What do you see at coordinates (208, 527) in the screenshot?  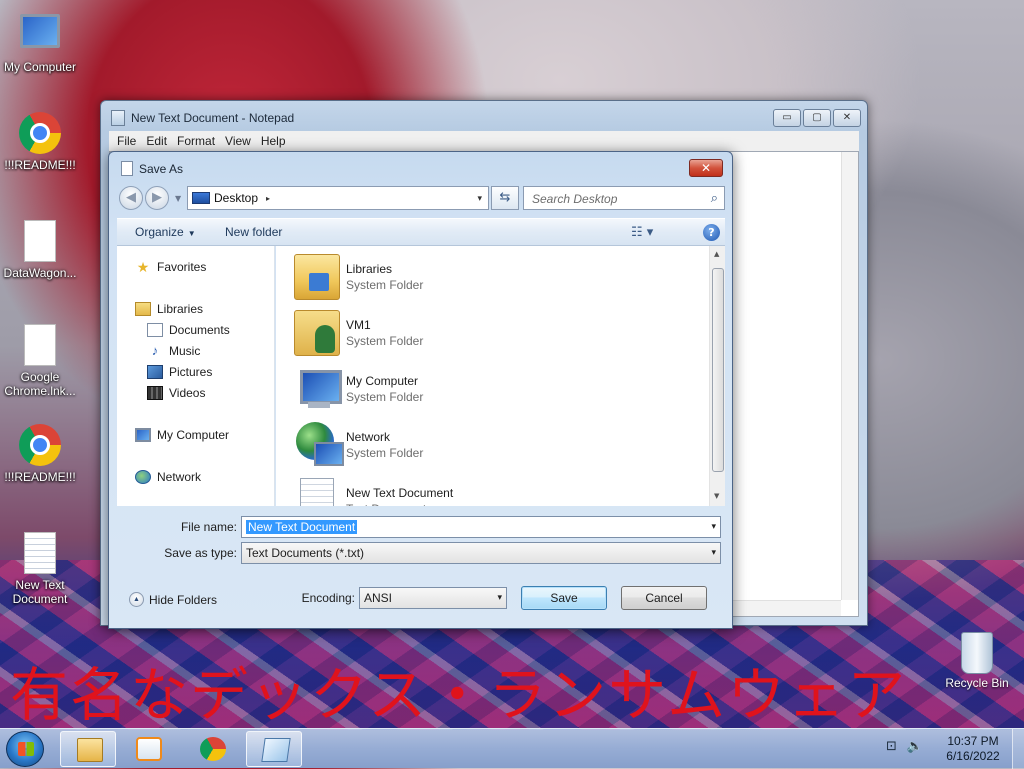 I see `file-name-label: File name:` at bounding box center [208, 527].